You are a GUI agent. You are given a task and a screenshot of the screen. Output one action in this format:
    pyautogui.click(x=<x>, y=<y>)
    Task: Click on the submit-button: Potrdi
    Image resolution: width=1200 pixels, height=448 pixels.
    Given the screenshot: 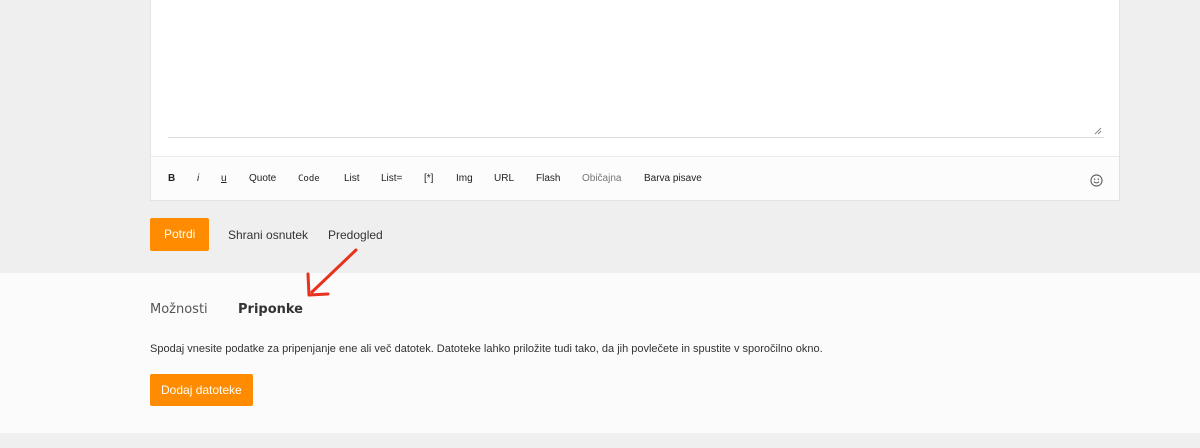 What is the action you would take?
    pyautogui.click(x=180, y=234)
    